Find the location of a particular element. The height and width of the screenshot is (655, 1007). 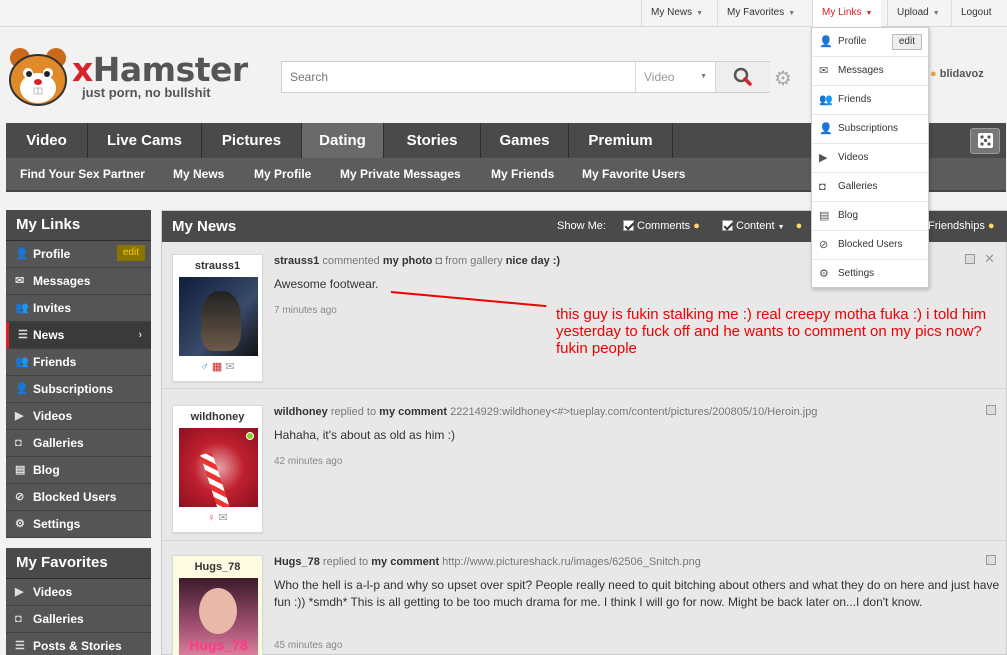

dice-icon is located at coordinates (985, 141).